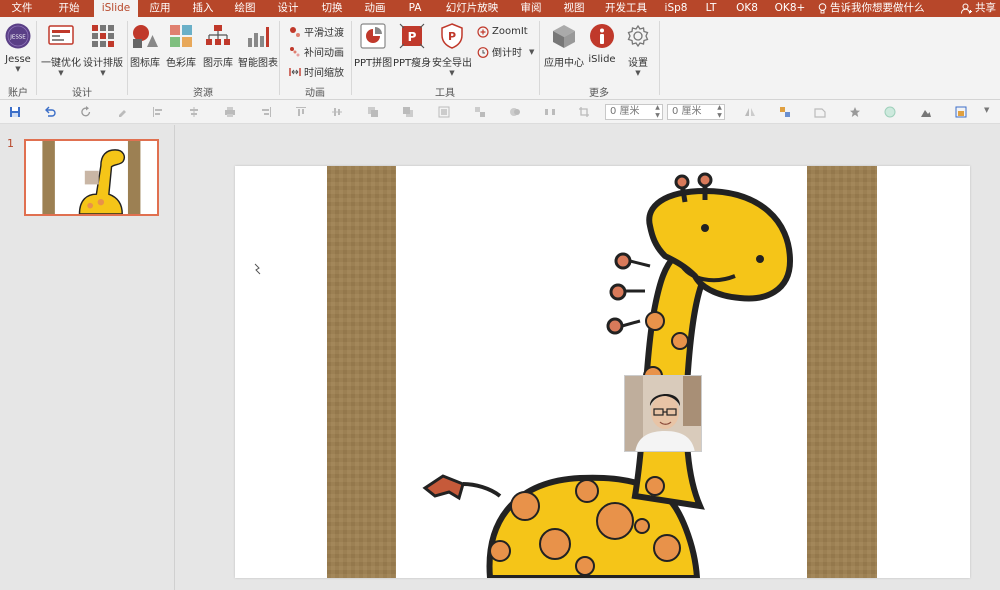 The width and height of the screenshot is (1000, 590). I want to click on smart-chart-button: 智能图表, so click(258, 45).